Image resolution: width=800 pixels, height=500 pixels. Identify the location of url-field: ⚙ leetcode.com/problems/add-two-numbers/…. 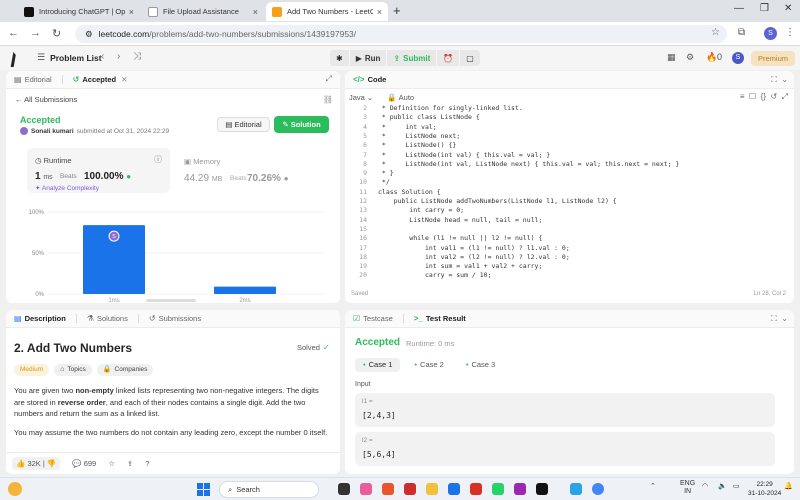
(401, 34).